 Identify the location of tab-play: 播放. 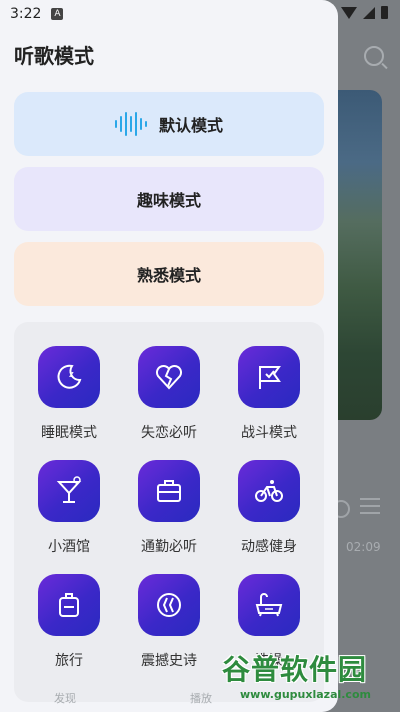
(201, 698).